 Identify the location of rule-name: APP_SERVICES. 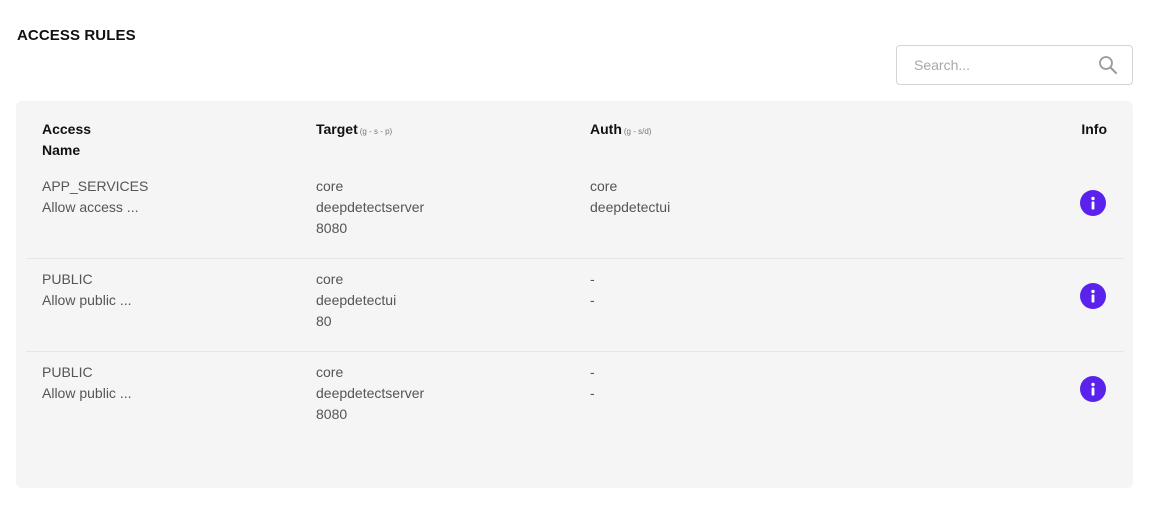
(95, 186).